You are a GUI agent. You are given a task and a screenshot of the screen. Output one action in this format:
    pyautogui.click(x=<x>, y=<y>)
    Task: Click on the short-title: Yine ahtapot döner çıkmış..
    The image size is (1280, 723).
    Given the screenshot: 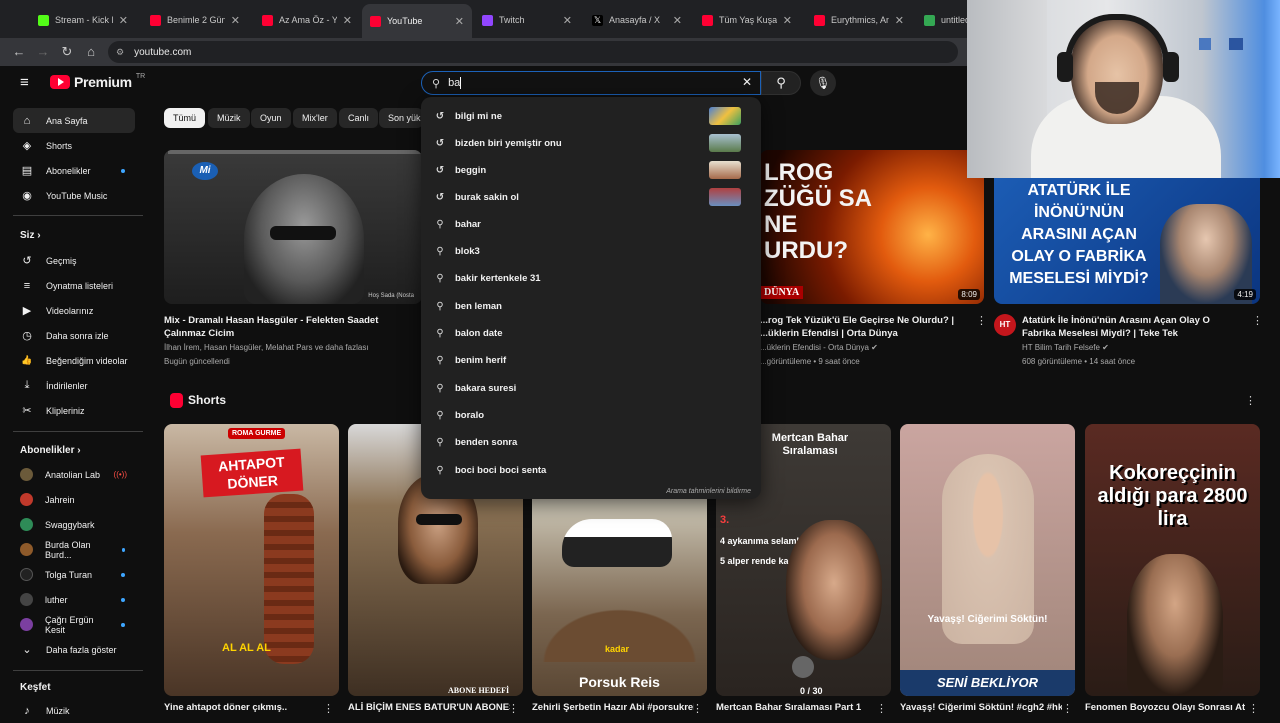 What is the action you would take?
    pyautogui.click(x=225, y=707)
    